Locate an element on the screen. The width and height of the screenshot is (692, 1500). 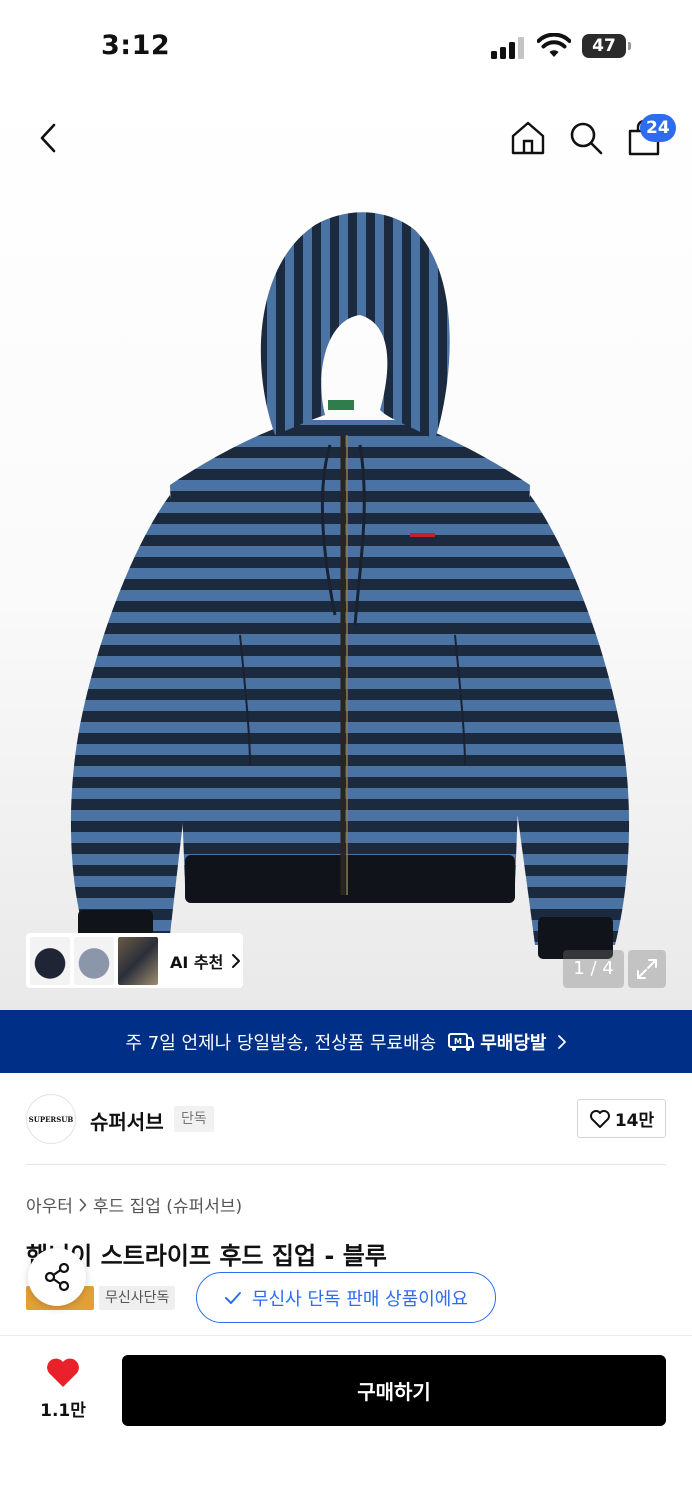
chevron-left-icon is located at coordinates (48, 138).